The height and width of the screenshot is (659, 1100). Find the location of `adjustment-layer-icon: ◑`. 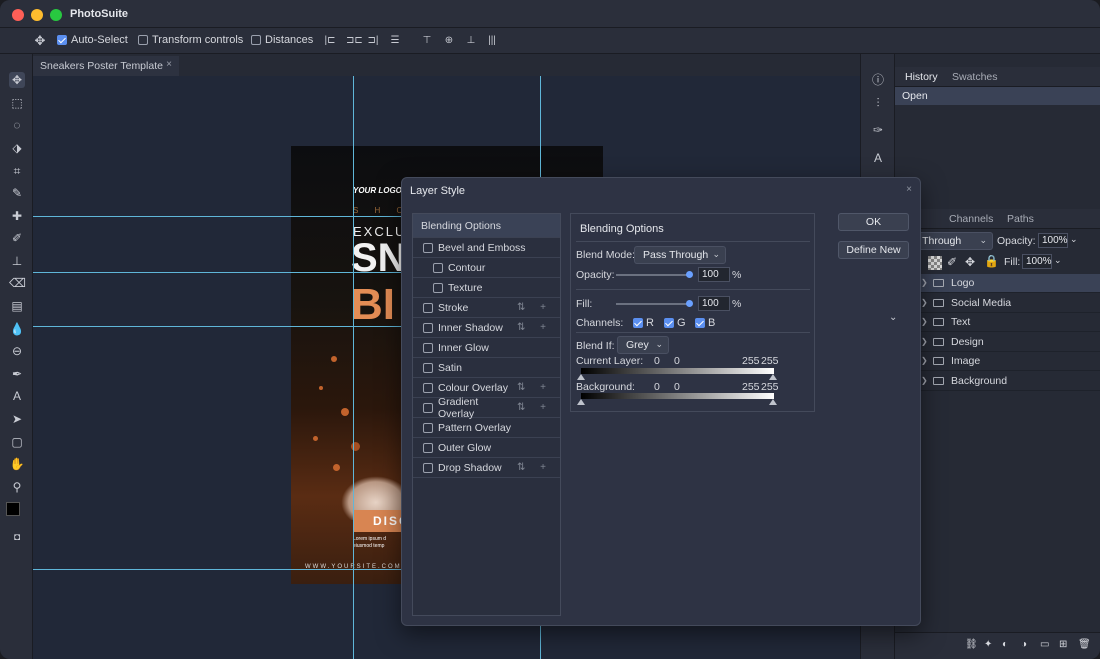

adjustment-layer-icon: ◑ is located at coordinates (1024, 644).